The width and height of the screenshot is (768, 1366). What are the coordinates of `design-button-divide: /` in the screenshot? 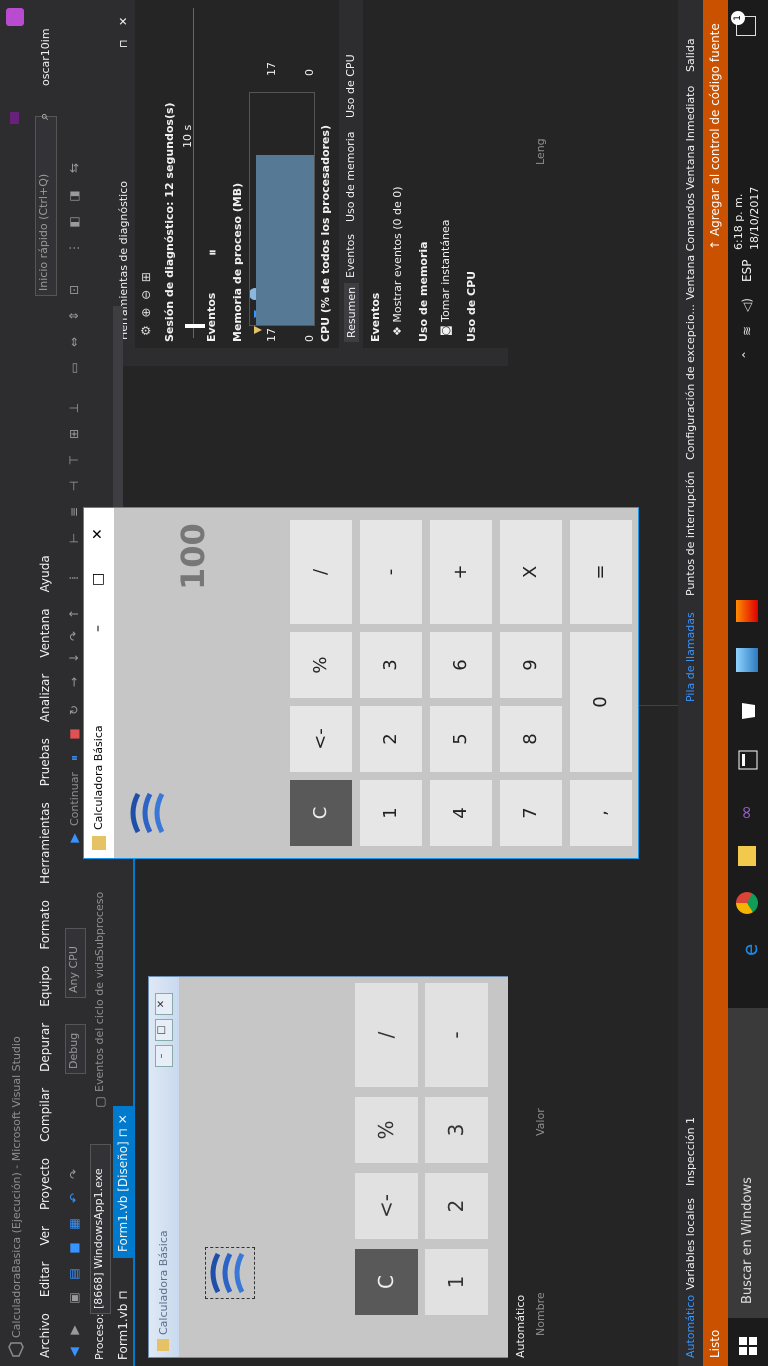 It's located at (386, 1035).